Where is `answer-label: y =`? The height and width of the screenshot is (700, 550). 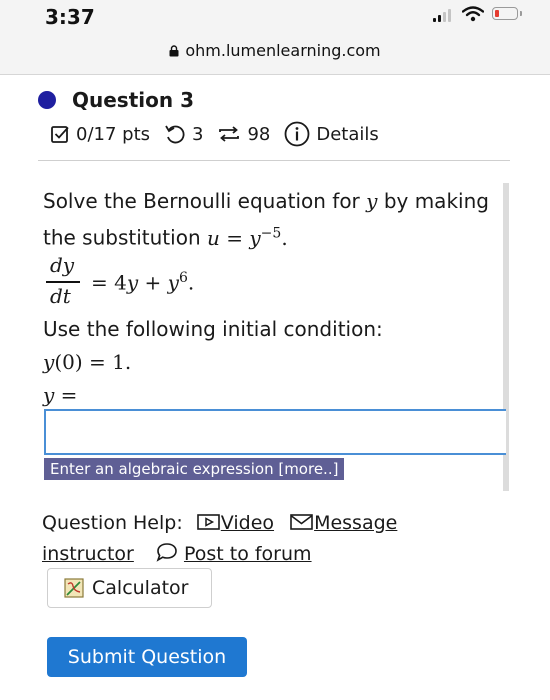
answer-label: y = is located at coordinates (60, 395).